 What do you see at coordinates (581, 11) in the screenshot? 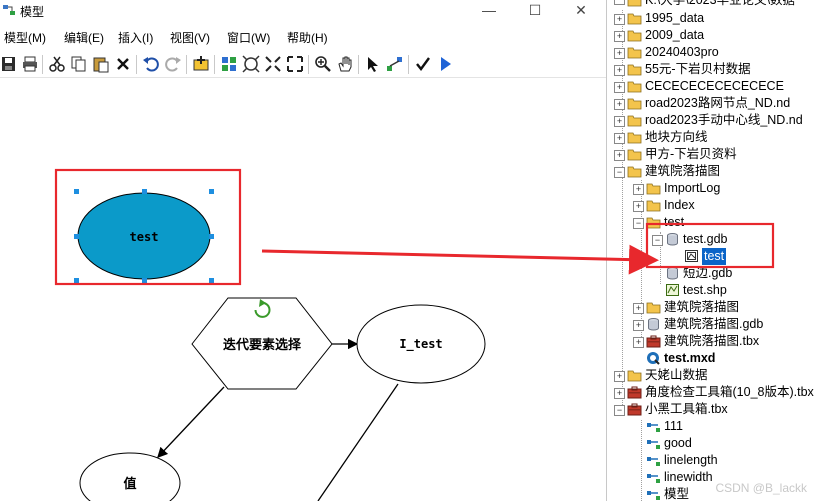
I see `close-button: ✕` at bounding box center [581, 11].